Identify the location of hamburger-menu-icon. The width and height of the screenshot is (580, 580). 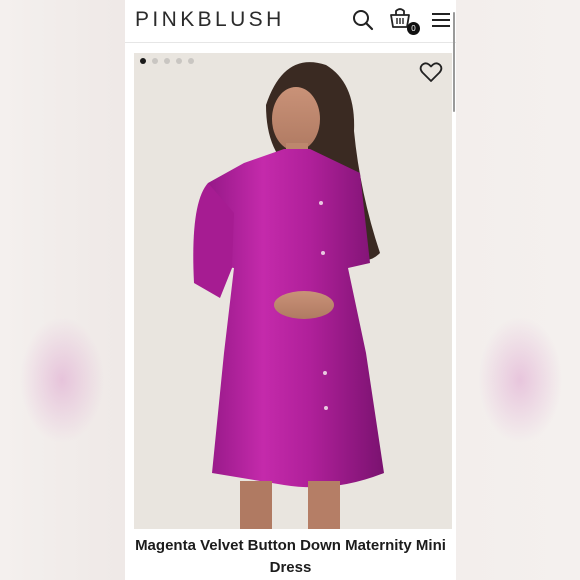
(441, 20).